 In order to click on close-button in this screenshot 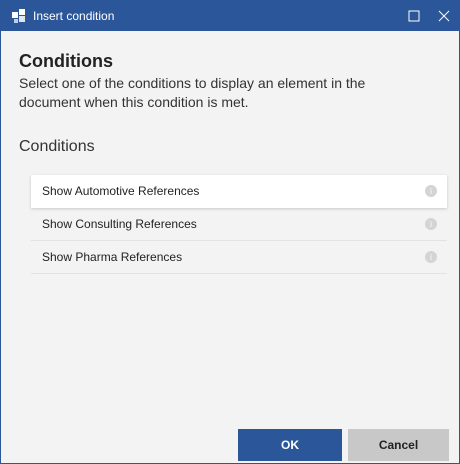, I will do `click(444, 16)`.